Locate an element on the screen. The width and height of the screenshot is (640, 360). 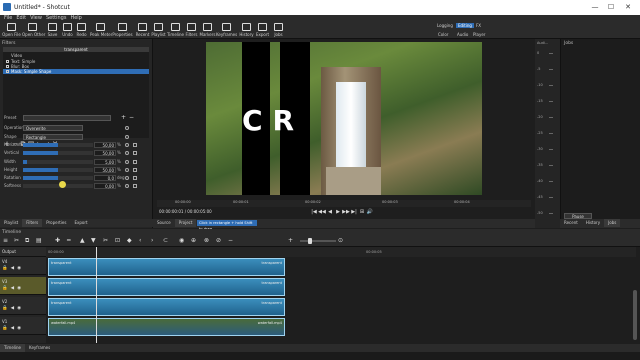
param-value: 5,00 is located at coordinates (105, 162).